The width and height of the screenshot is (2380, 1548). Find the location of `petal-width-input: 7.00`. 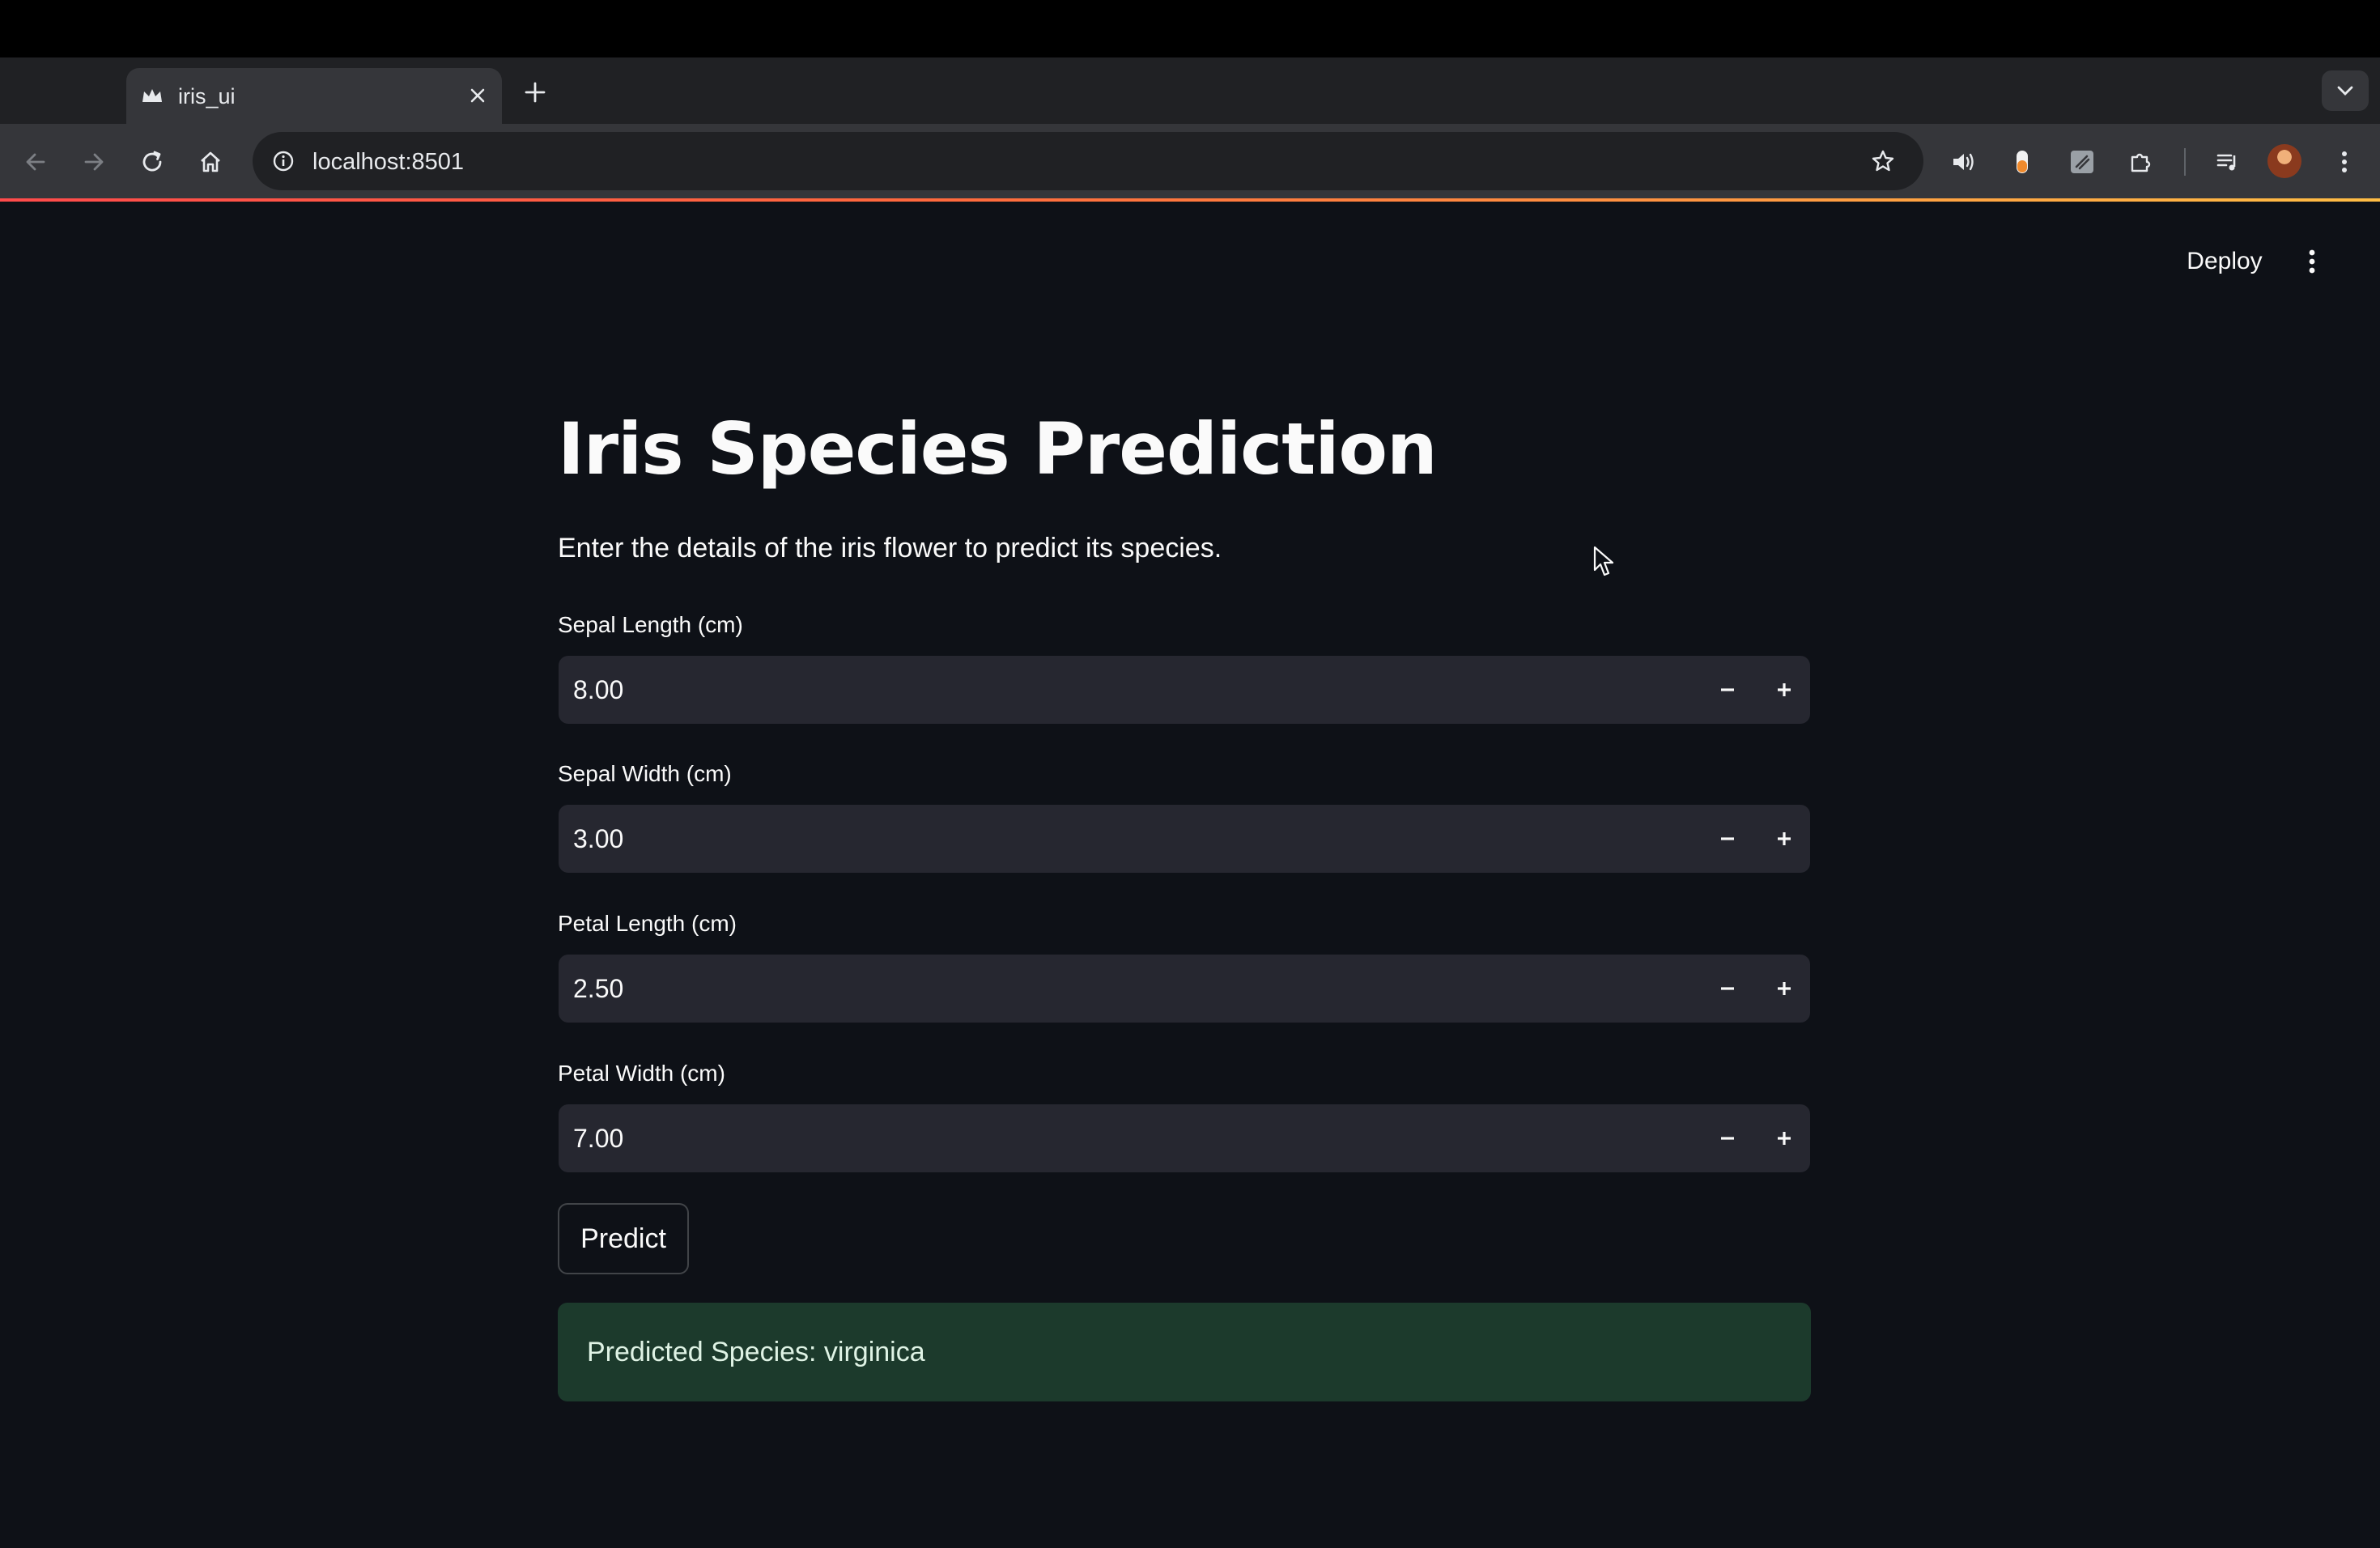

petal-width-input: 7.00 is located at coordinates (1184, 1138).